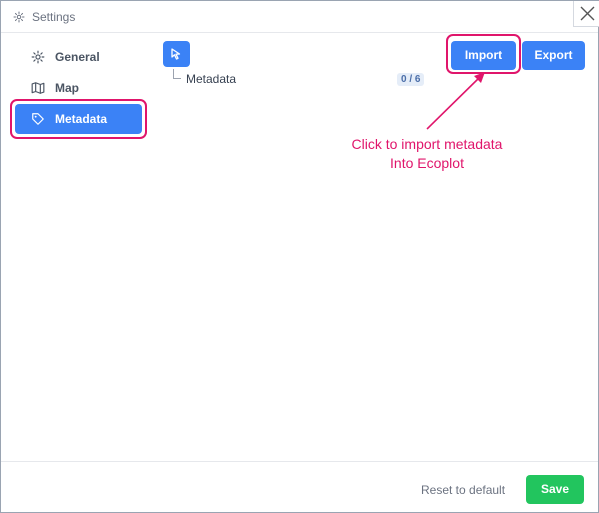 This screenshot has height=513, width=599. What do you see at coordinates (463, 490) in the screenshot?
I see `reset-to-default-button: Reset to default` at bounding box center [463, 490].